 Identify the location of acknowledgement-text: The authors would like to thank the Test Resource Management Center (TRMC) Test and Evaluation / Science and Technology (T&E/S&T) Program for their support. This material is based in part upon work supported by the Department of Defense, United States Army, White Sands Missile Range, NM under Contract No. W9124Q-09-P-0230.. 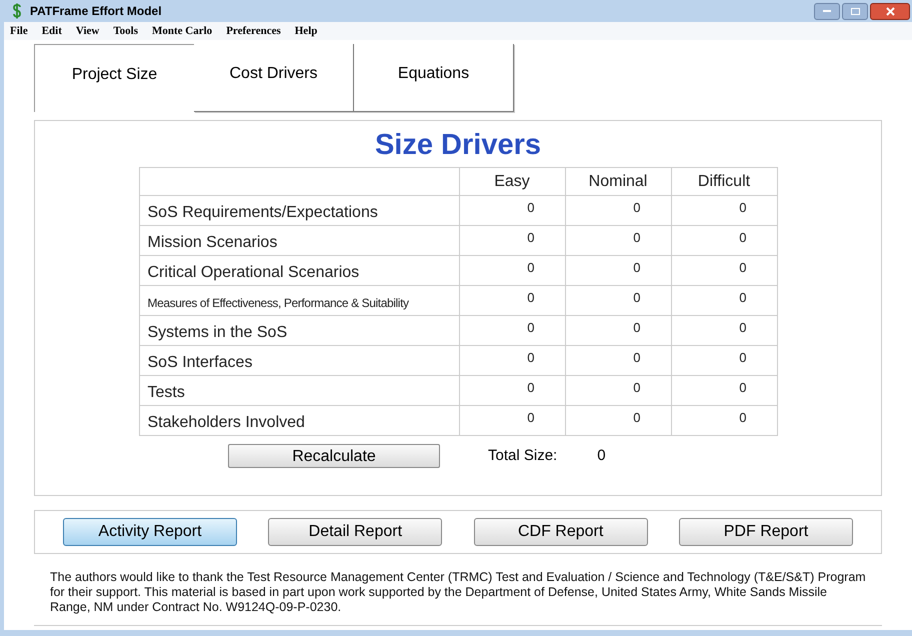
(458, 592).